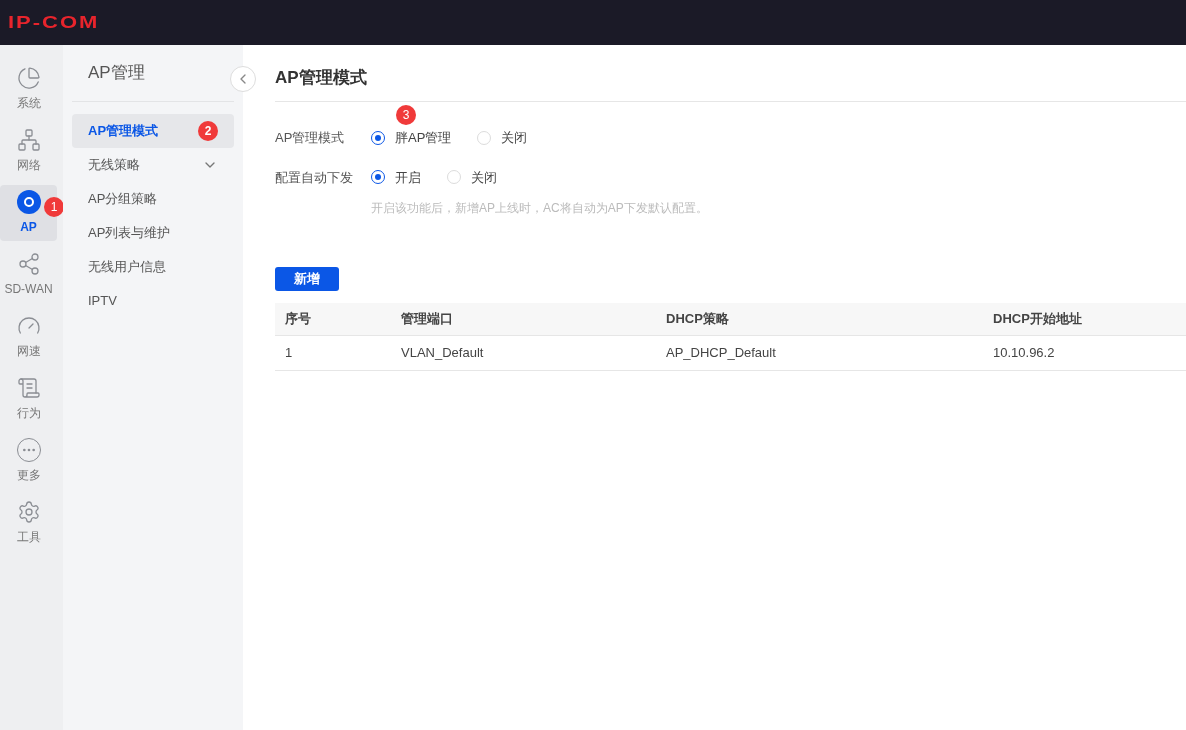  Describe the element at coordinates (819, 319) in the screenshot. I see `column-header: DHCP策略` at that location.